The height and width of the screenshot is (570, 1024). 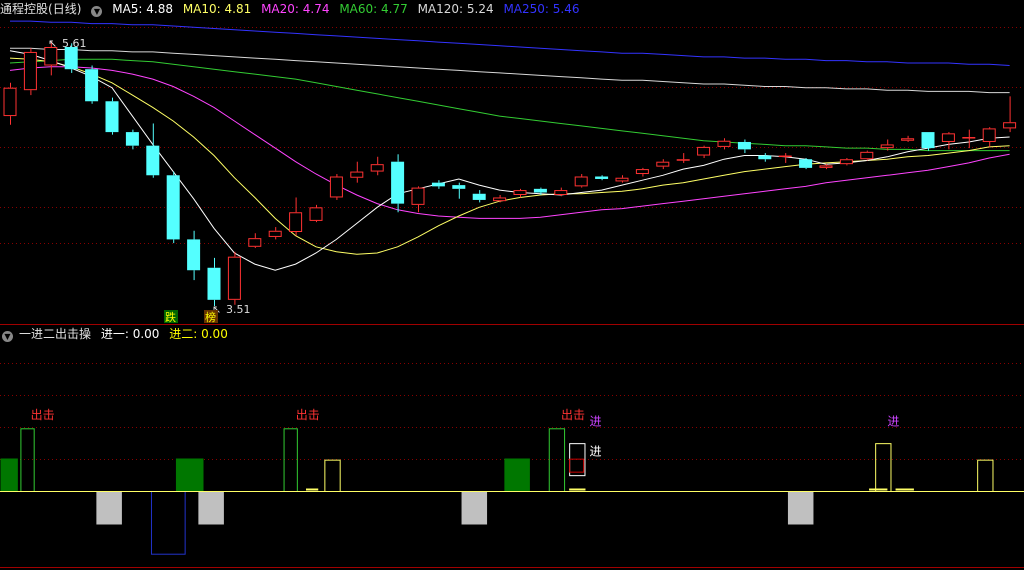 I want to click on low-price-label: 3.51, so click(x=238, y=309).